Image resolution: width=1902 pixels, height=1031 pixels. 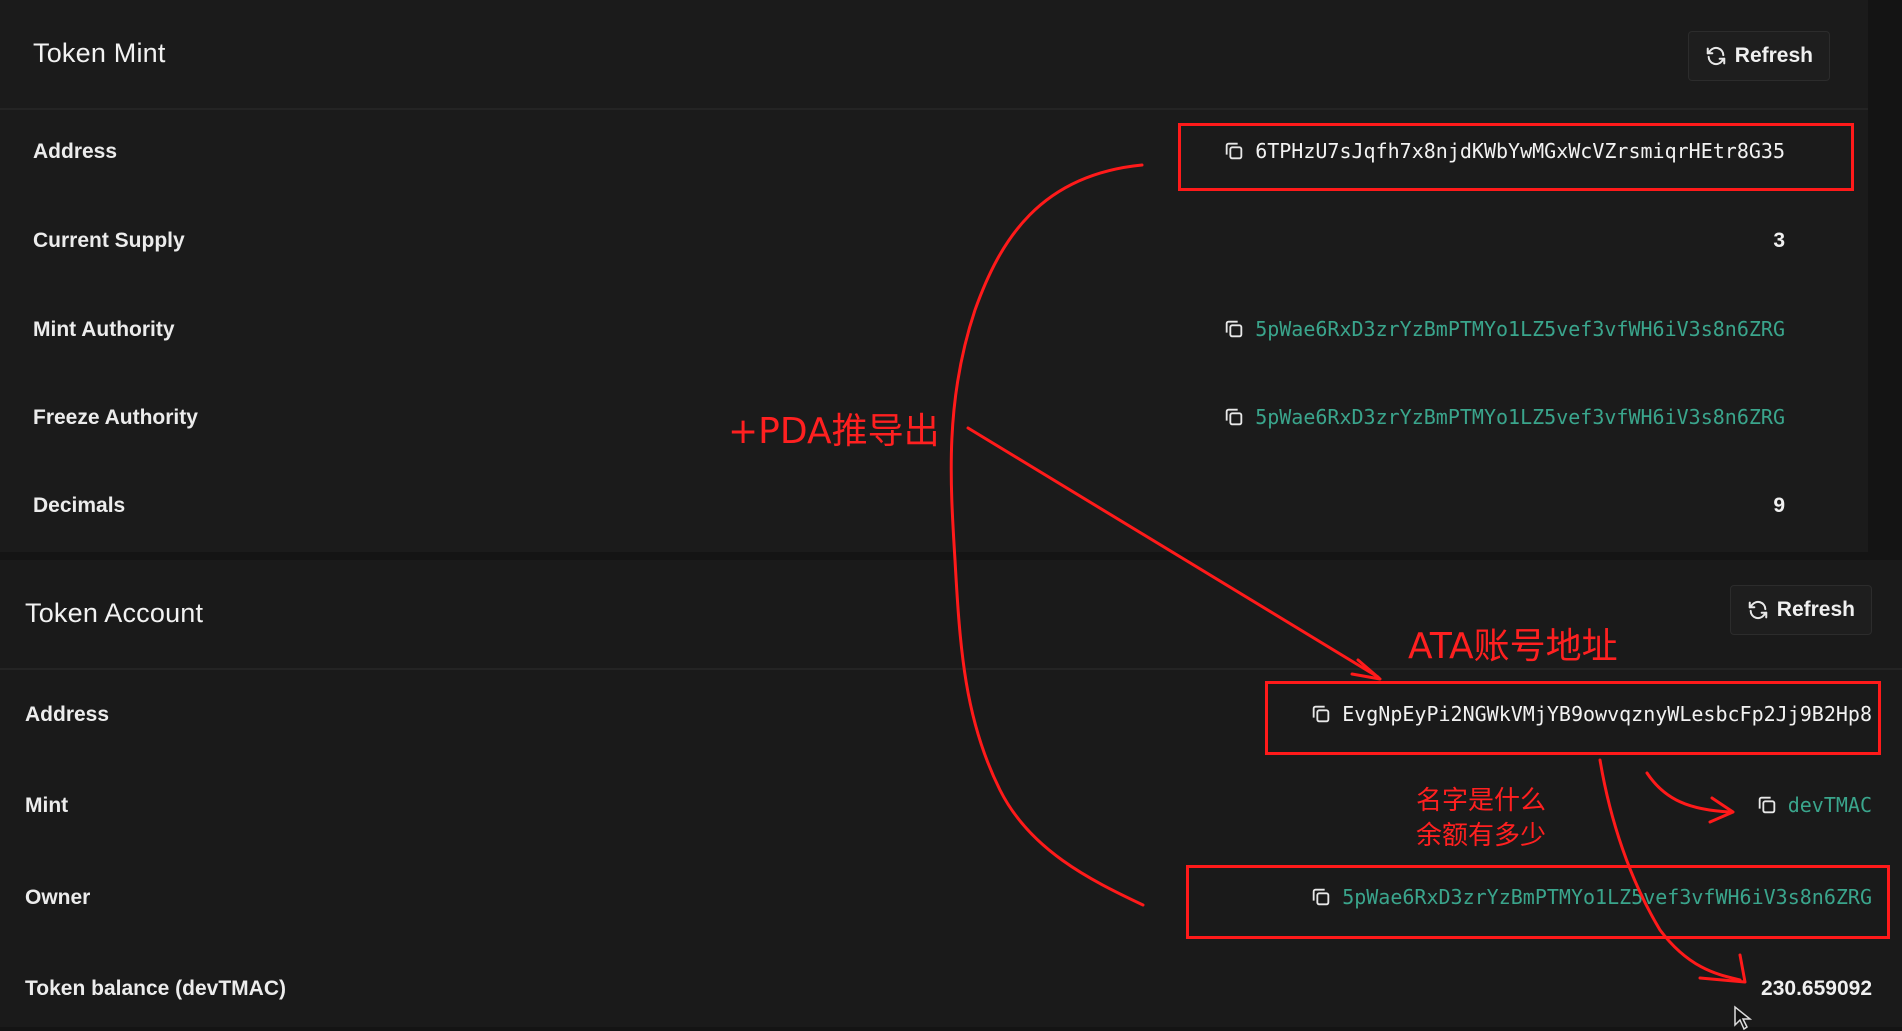 I want to click on ata-address-annotation: ATA账号地址, so click(x=1513, y=646).